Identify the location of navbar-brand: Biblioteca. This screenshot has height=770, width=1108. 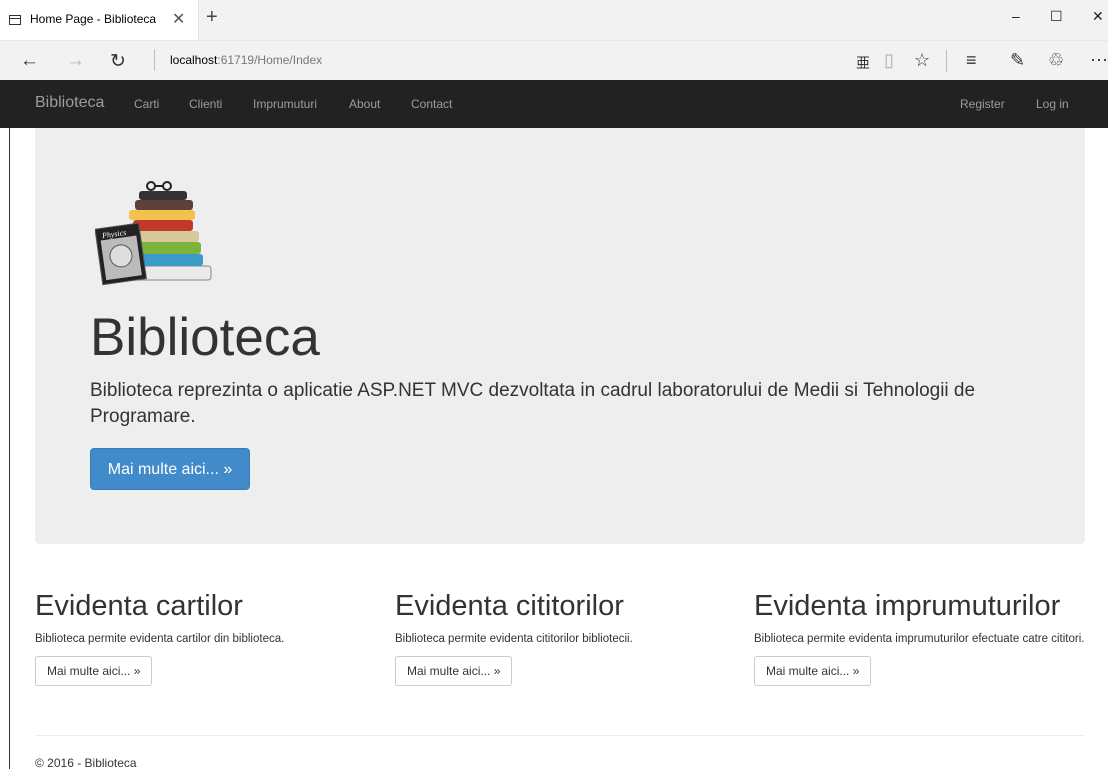
(69, 103).